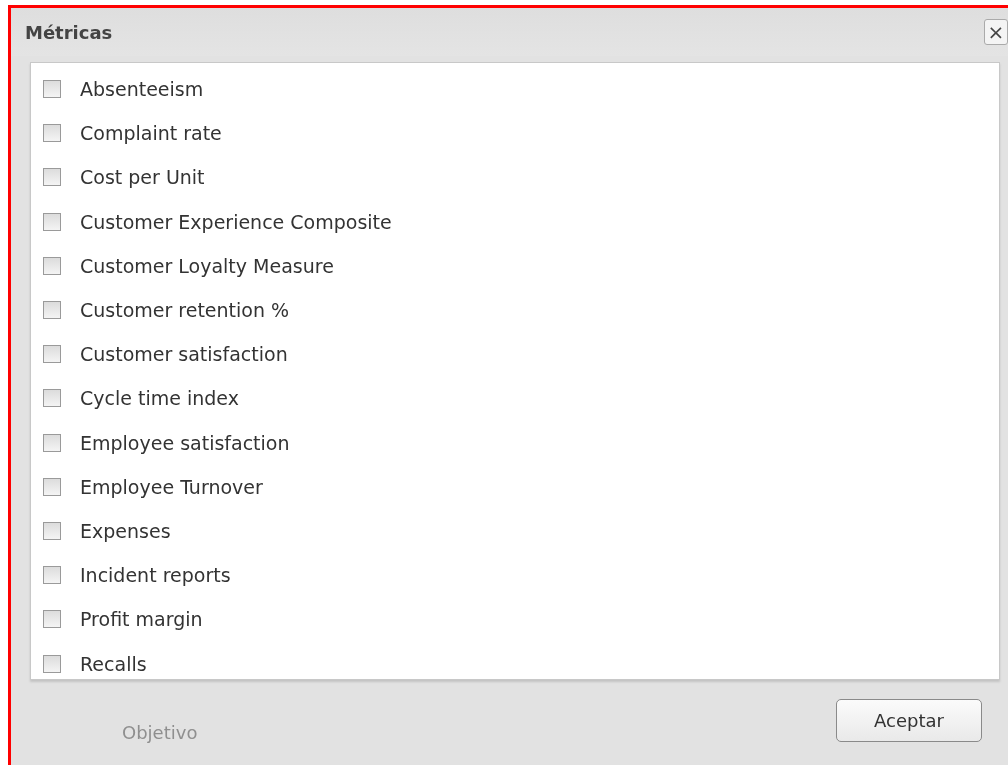 This screenshot has height=765, width=1008. I want to click on metric-label: Employee Turnover, so click(171, 486).